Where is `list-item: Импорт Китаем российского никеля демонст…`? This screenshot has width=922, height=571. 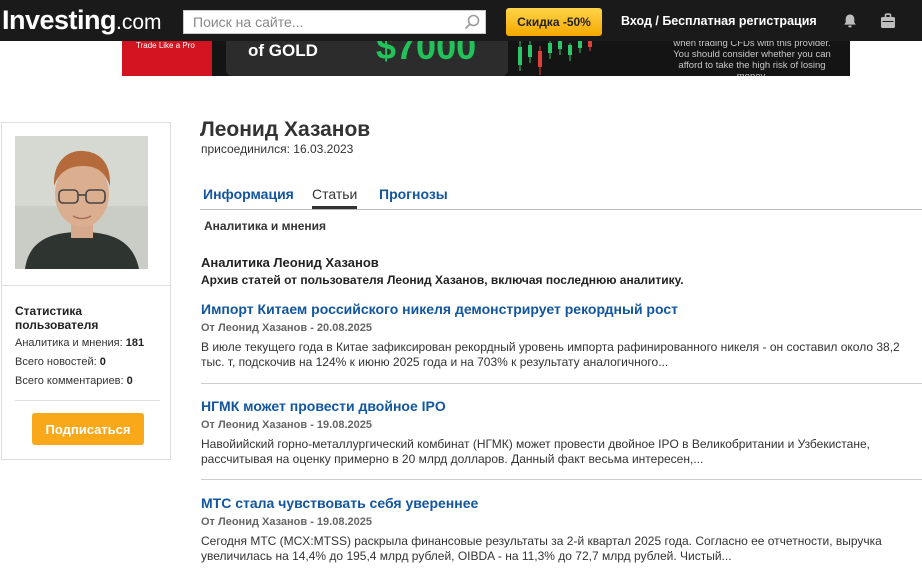 list-item: Импорт Китаем российского никеля демонст… is located at coordinates (561, 335).